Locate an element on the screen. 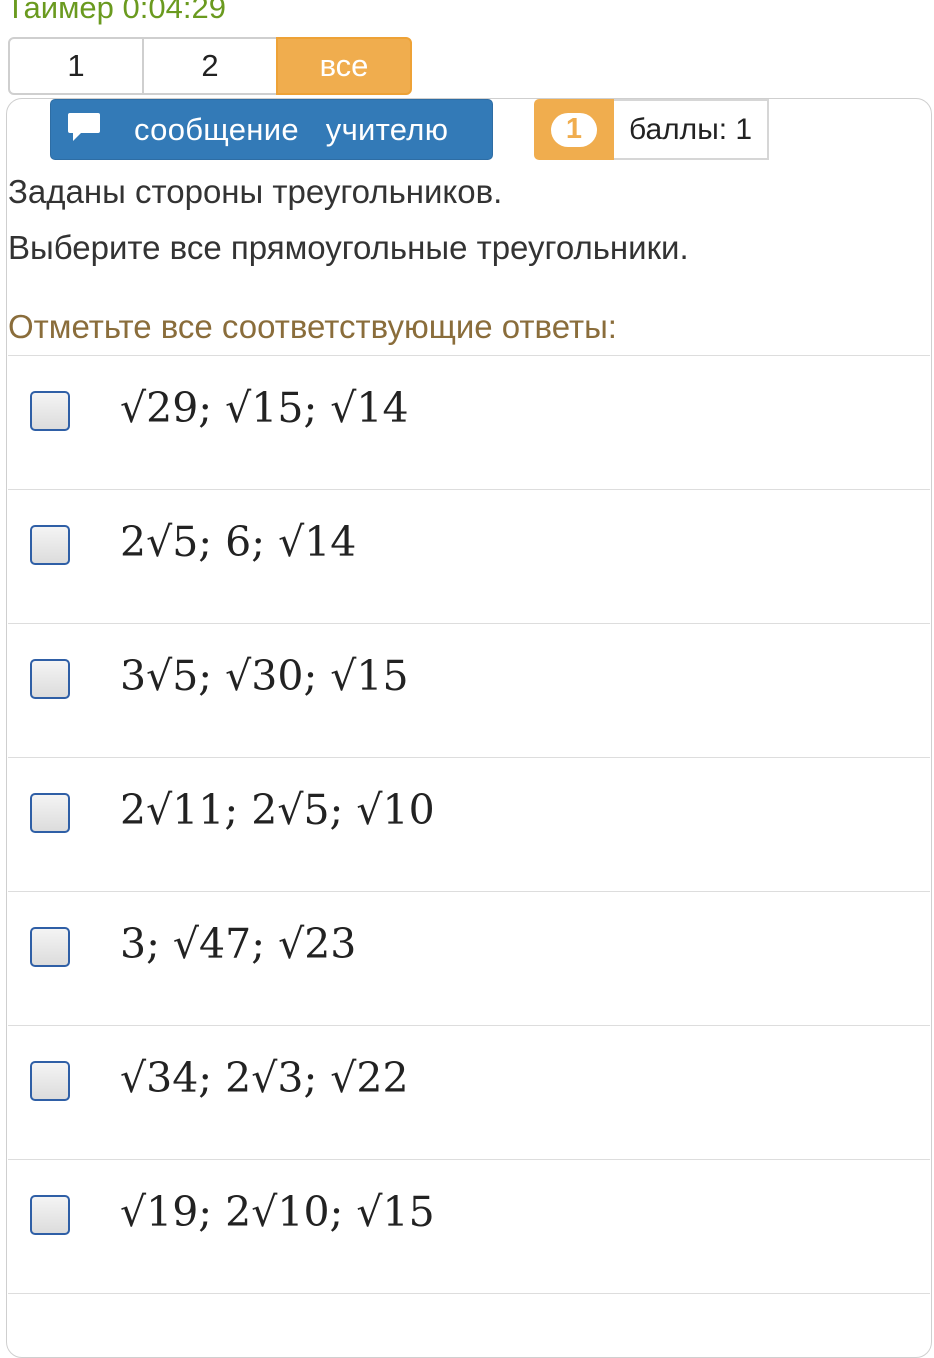 Image resolution: width=934 pixels, height=1358 pixels. timer: Таймер 0:04:29 is located at coordinates (116, 12).